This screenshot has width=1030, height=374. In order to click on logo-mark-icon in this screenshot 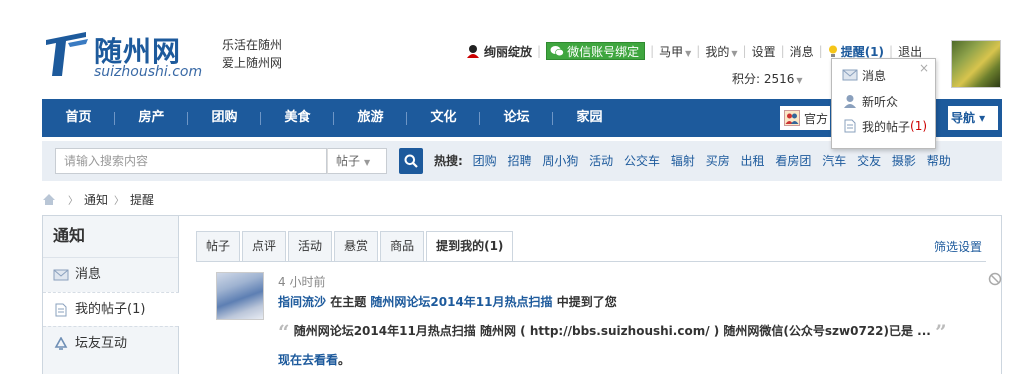, I will do `click(67, 54)`.